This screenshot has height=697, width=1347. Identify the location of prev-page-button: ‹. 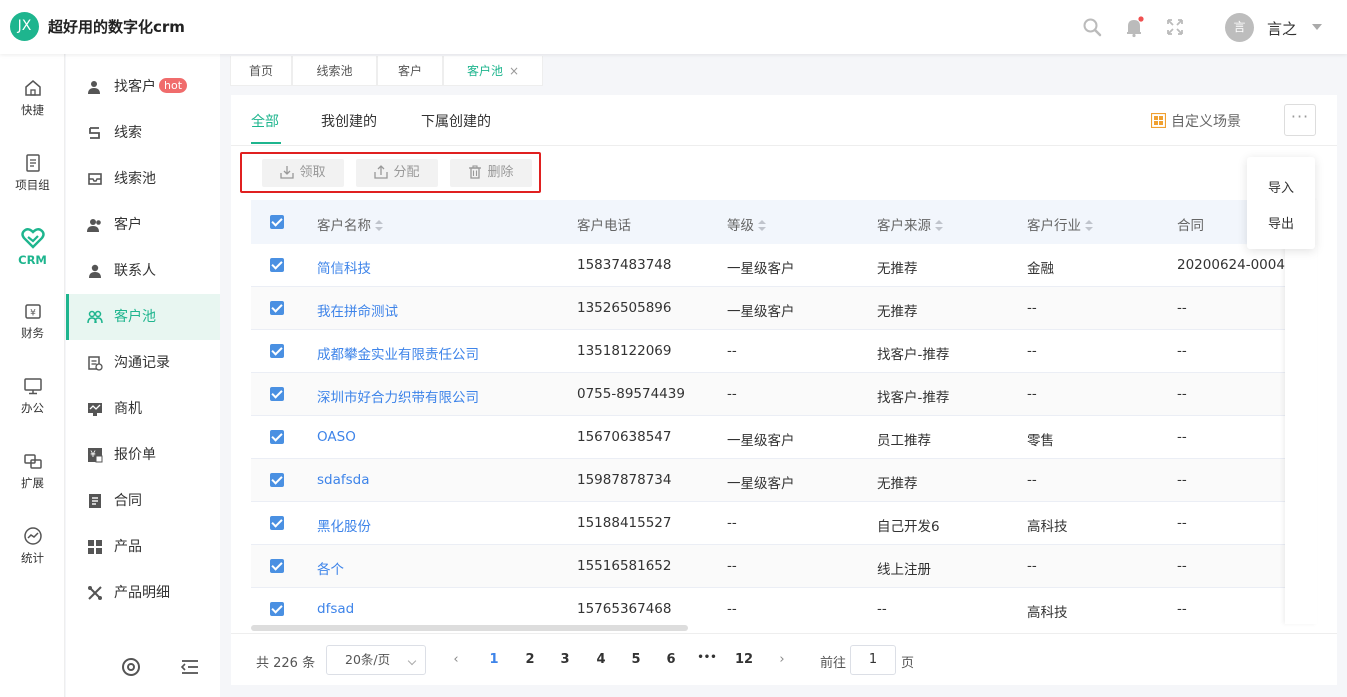
(456, 659).